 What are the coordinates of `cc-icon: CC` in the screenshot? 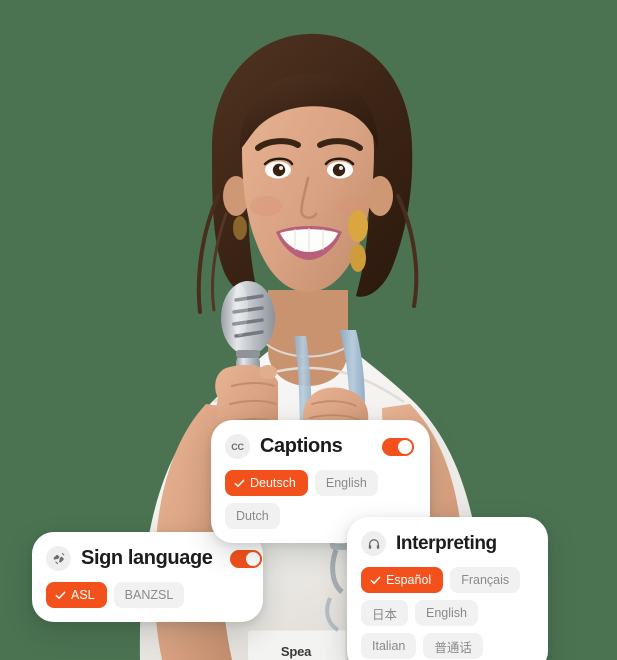 It's located at (237, 446).